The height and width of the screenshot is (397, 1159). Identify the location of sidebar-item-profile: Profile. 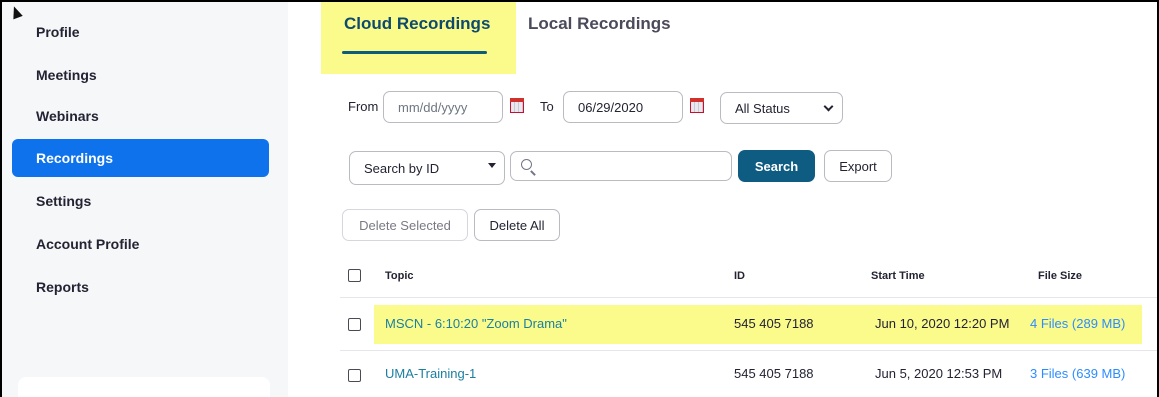
(140, 32).